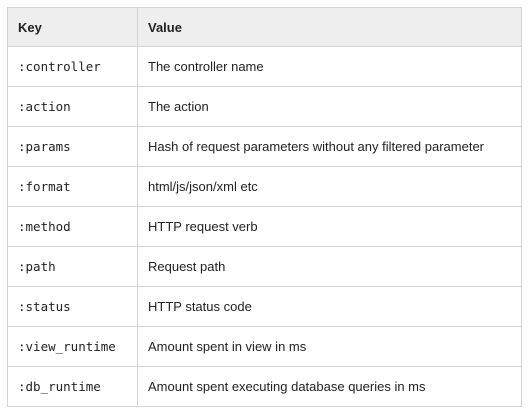 The height and width of the screenshot is (415, 528). What do you see at coordinates (72, 106) in the screenshot?
I see `row-key: :action` at bounding box center [72, 106].